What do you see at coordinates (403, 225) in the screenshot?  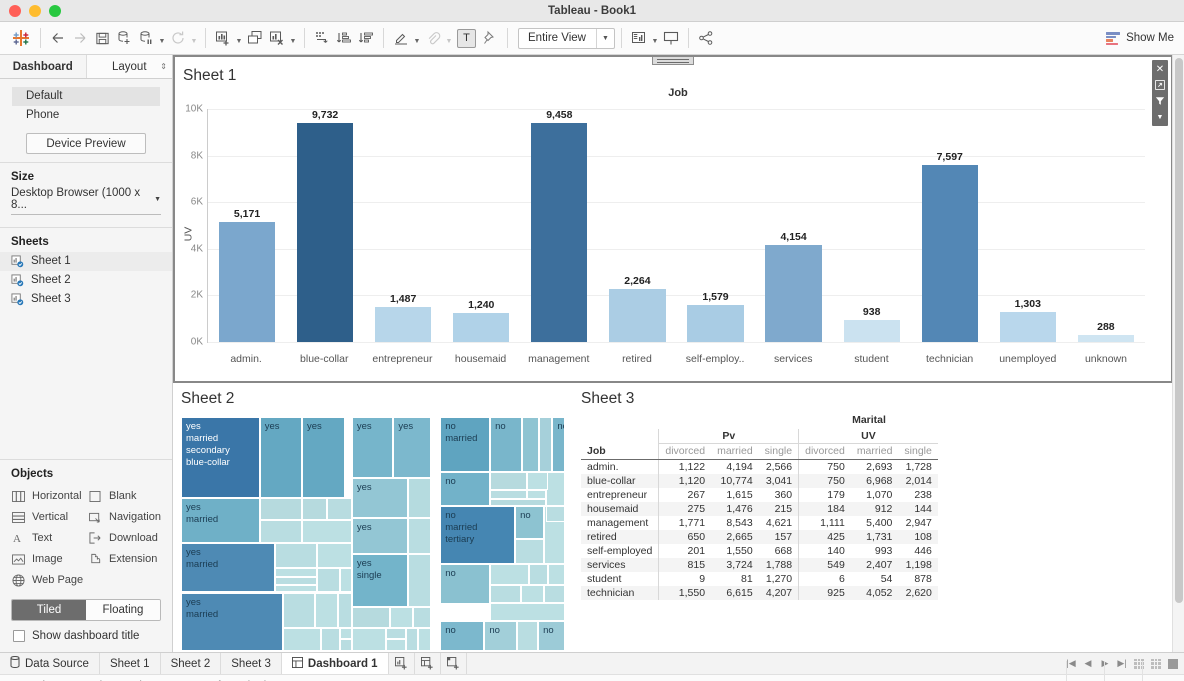 I see `bar-column: 1,487` at bounding box center [403, 225].